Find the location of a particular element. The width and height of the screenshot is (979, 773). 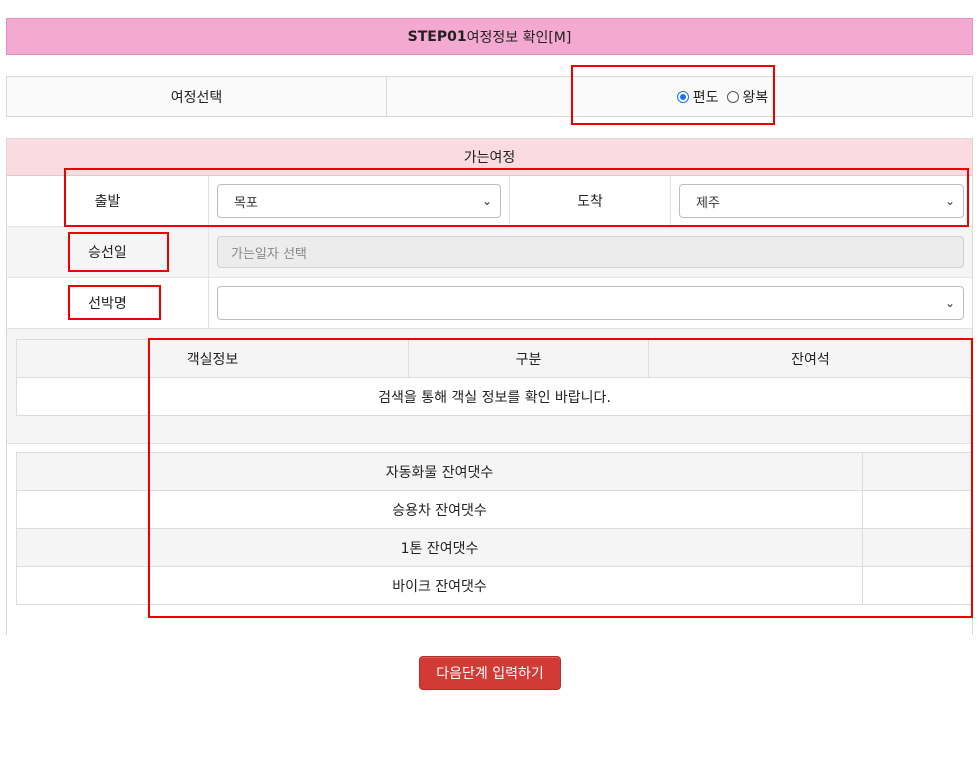

table-row: 1톤 잔여댓수 is located at coordinates (494, 547).